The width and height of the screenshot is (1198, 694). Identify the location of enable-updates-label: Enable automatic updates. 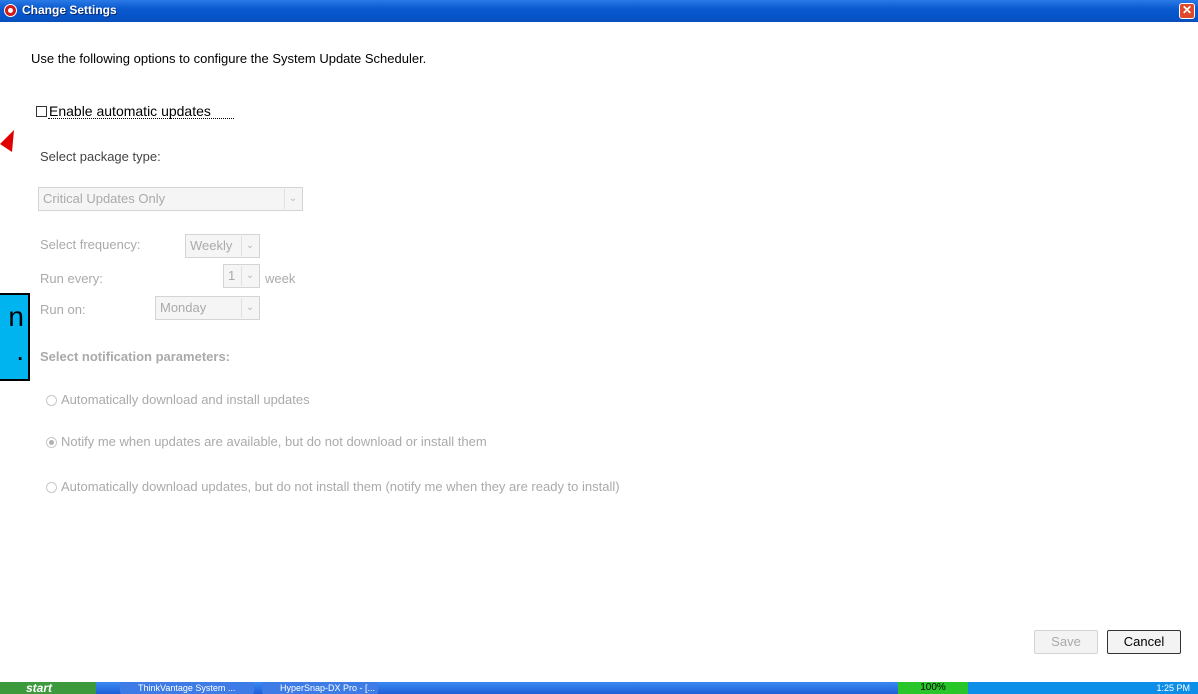
(130, 111).